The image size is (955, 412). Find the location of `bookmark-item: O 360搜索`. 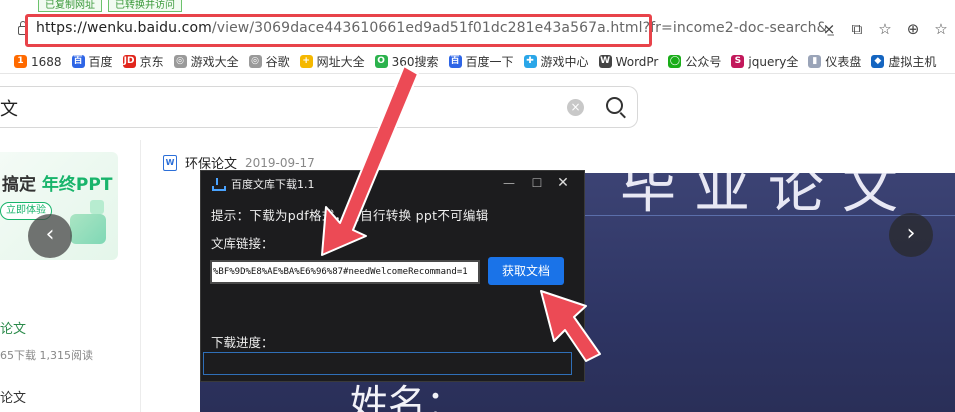

bookmark-item: O 360搜索 is located at coordinates (406, 61).